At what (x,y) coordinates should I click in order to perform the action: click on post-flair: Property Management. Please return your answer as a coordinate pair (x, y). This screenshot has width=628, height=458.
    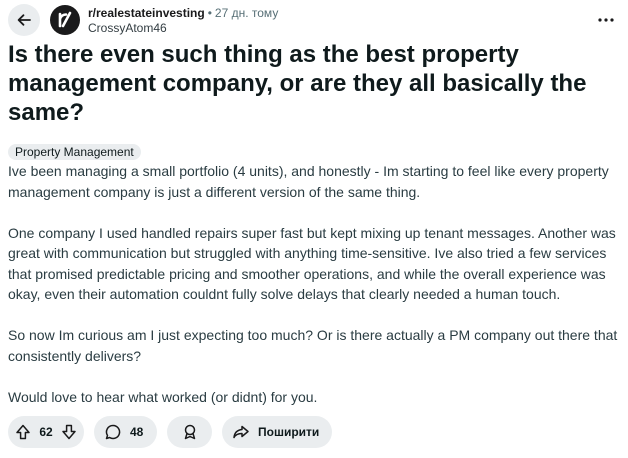
    Looking at the image, I should click on (74, 152).